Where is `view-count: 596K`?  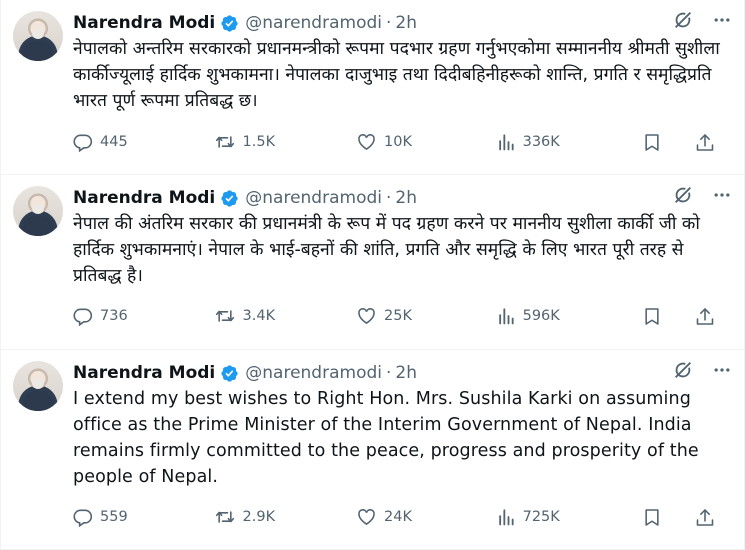 view-count: 596K is located at coordinates (541, 316).